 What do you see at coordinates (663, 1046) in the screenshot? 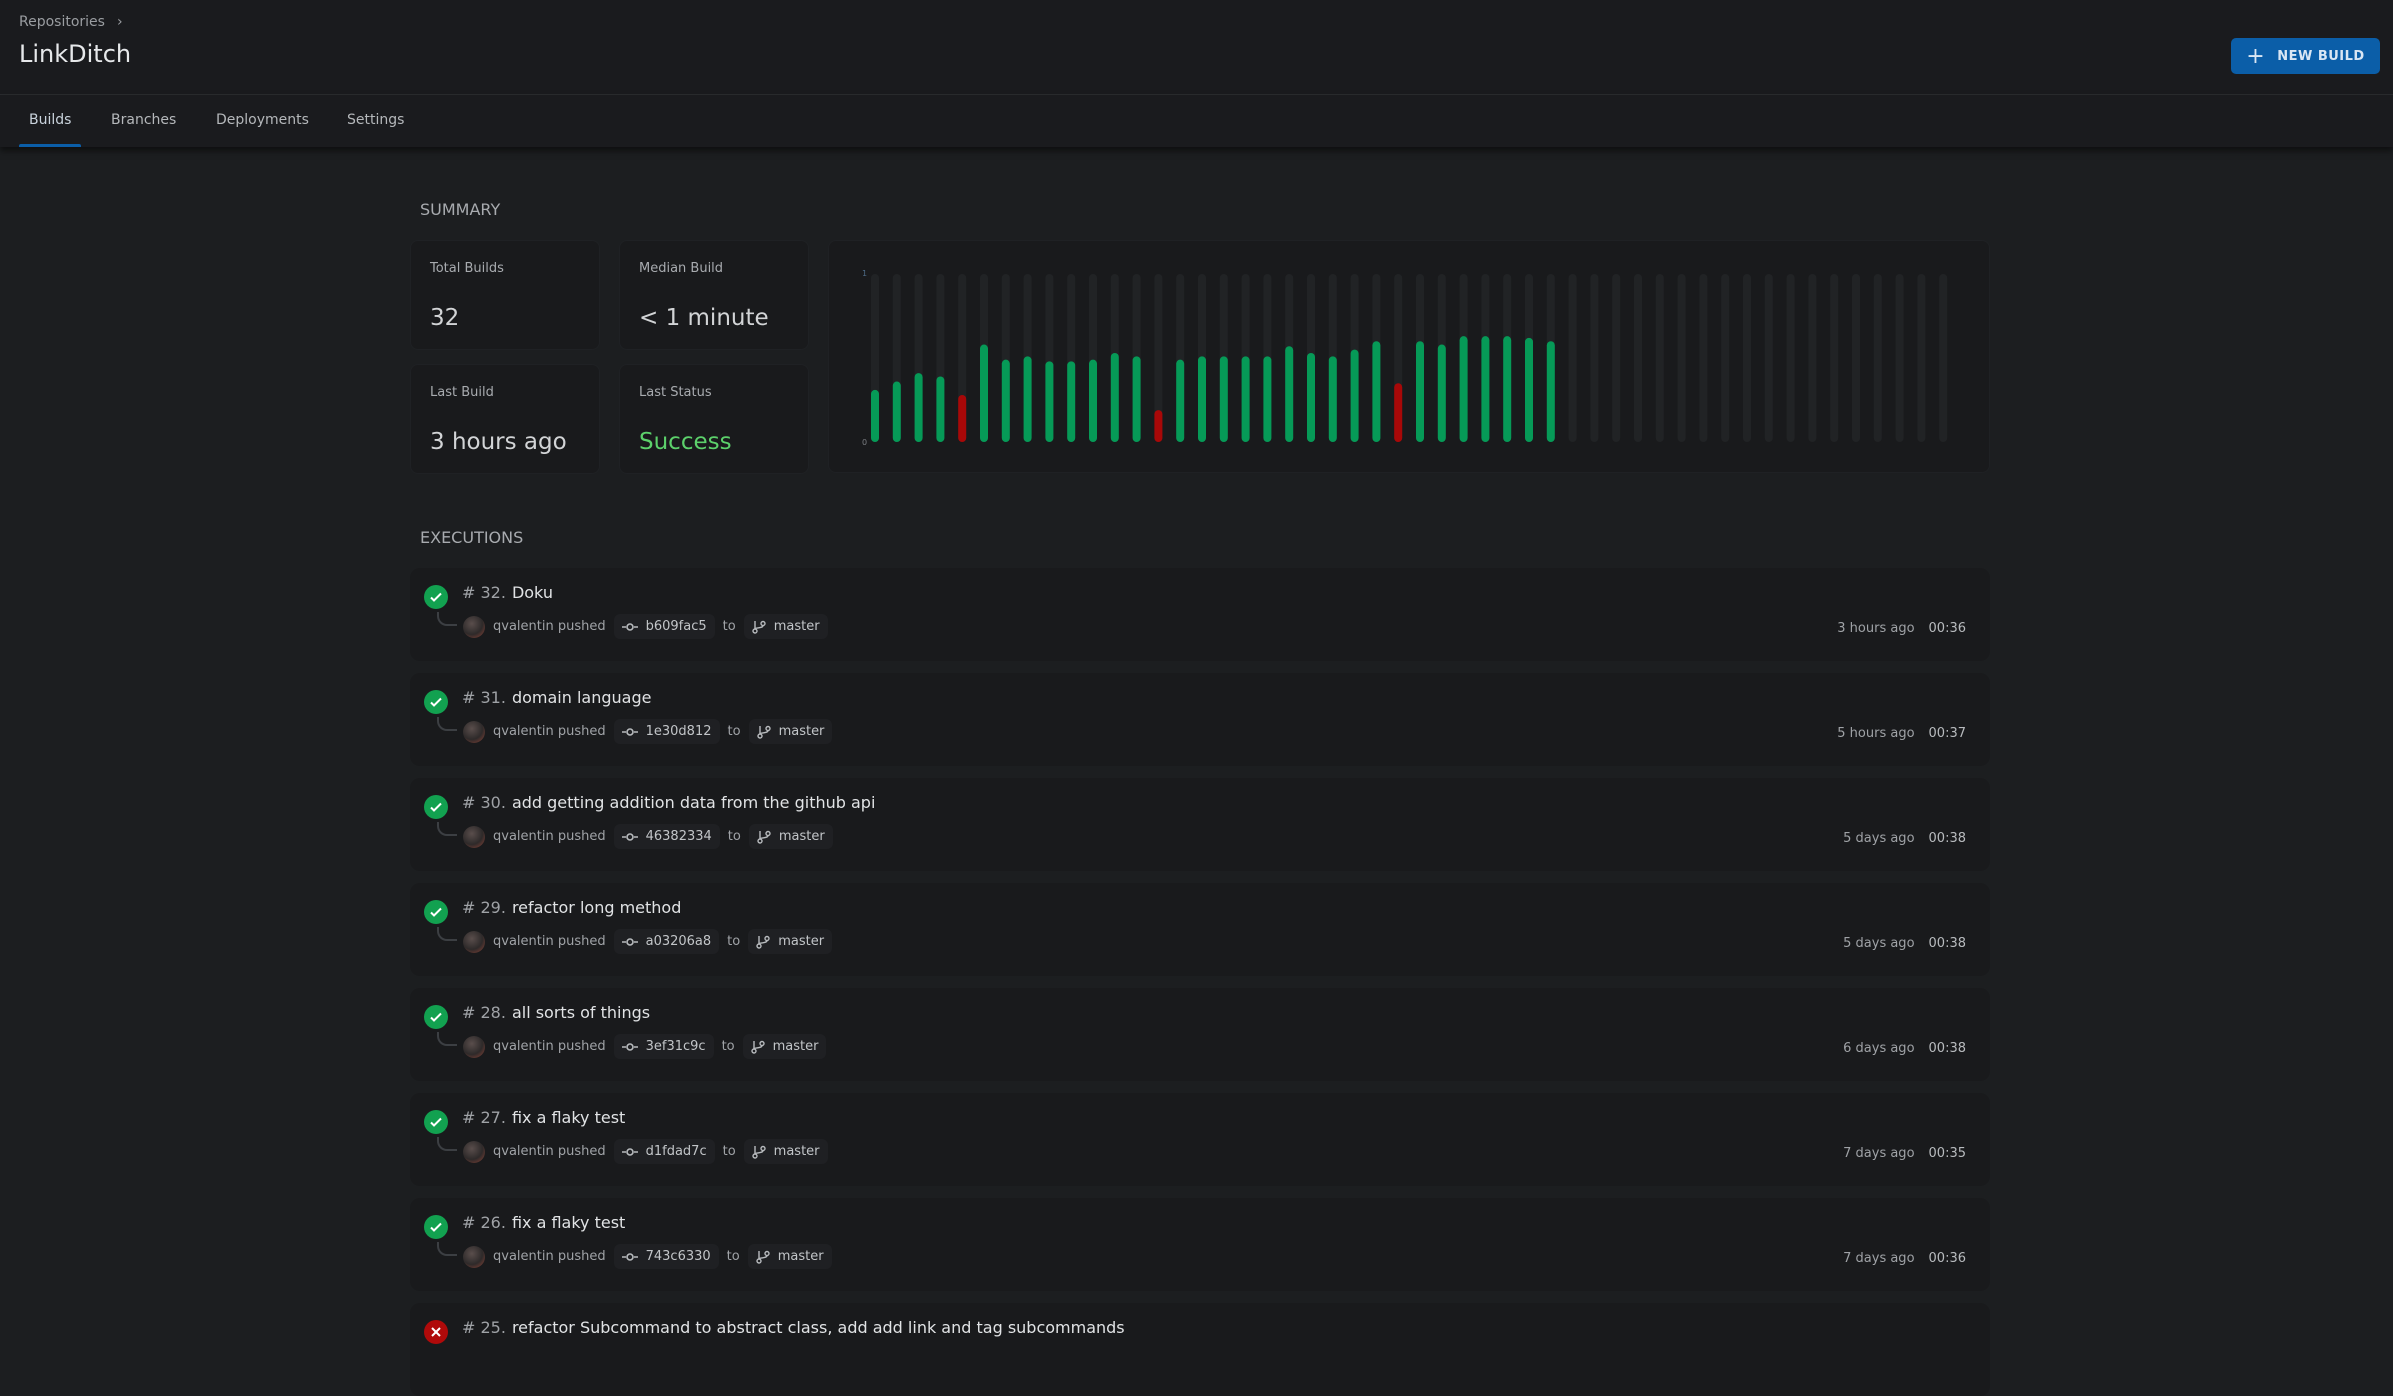
I see `commit-pill: 3ef31c9c` at bounding box center [663, 1046].